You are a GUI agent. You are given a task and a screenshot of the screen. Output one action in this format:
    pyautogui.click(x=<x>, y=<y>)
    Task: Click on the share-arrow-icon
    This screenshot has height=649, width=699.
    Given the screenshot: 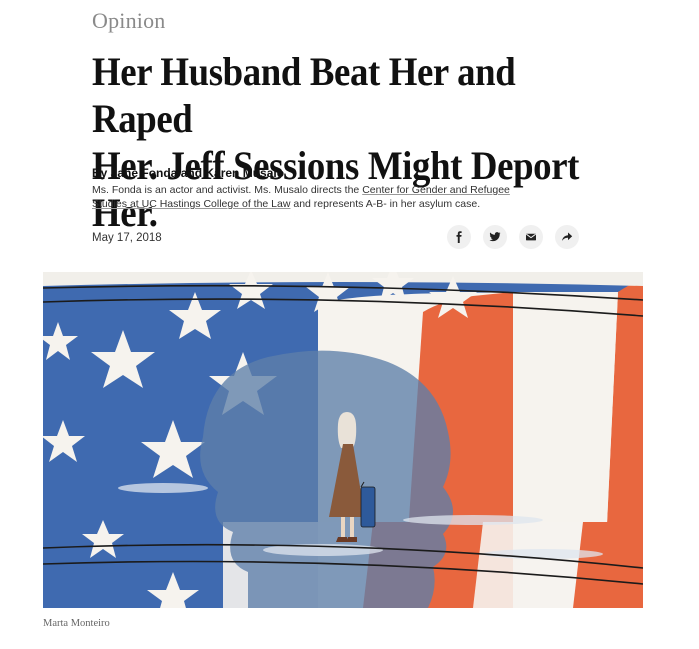 What is the action you would take?
    pyautogui.click(x=567, y=236)
    